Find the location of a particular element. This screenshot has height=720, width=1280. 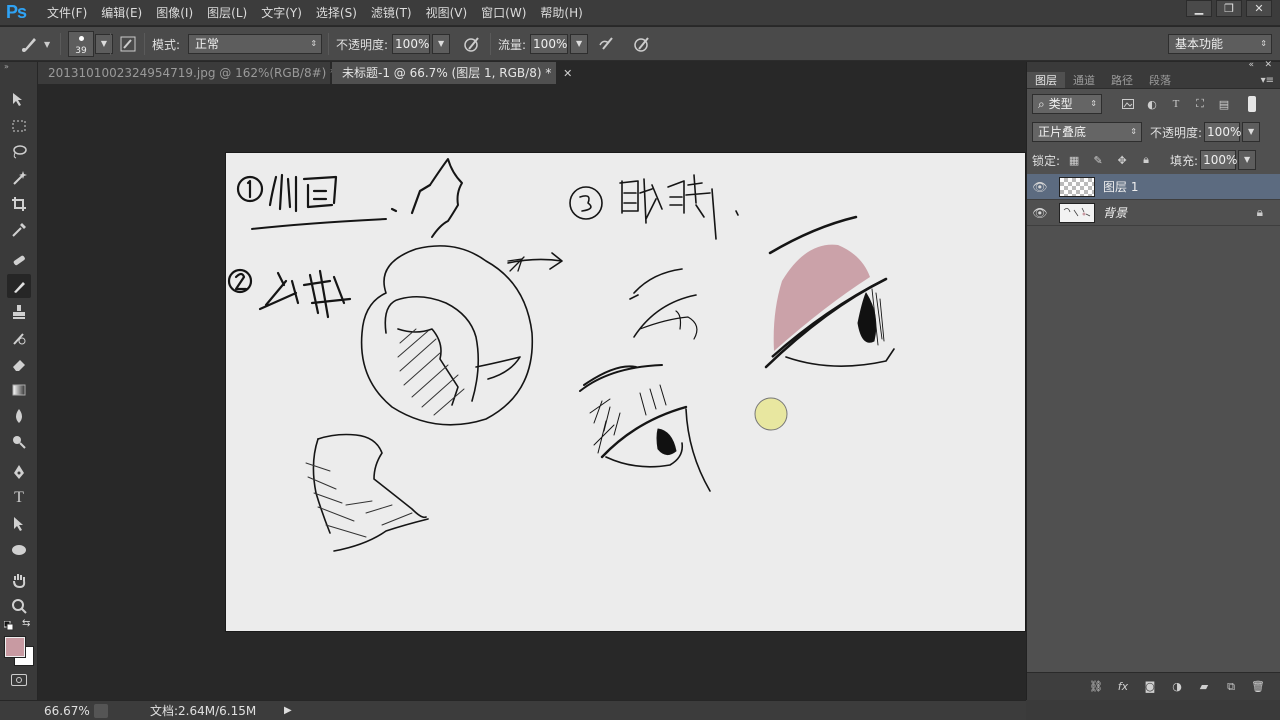

menu-filter: 滤镜(T) is located at coordinates (391, 13).